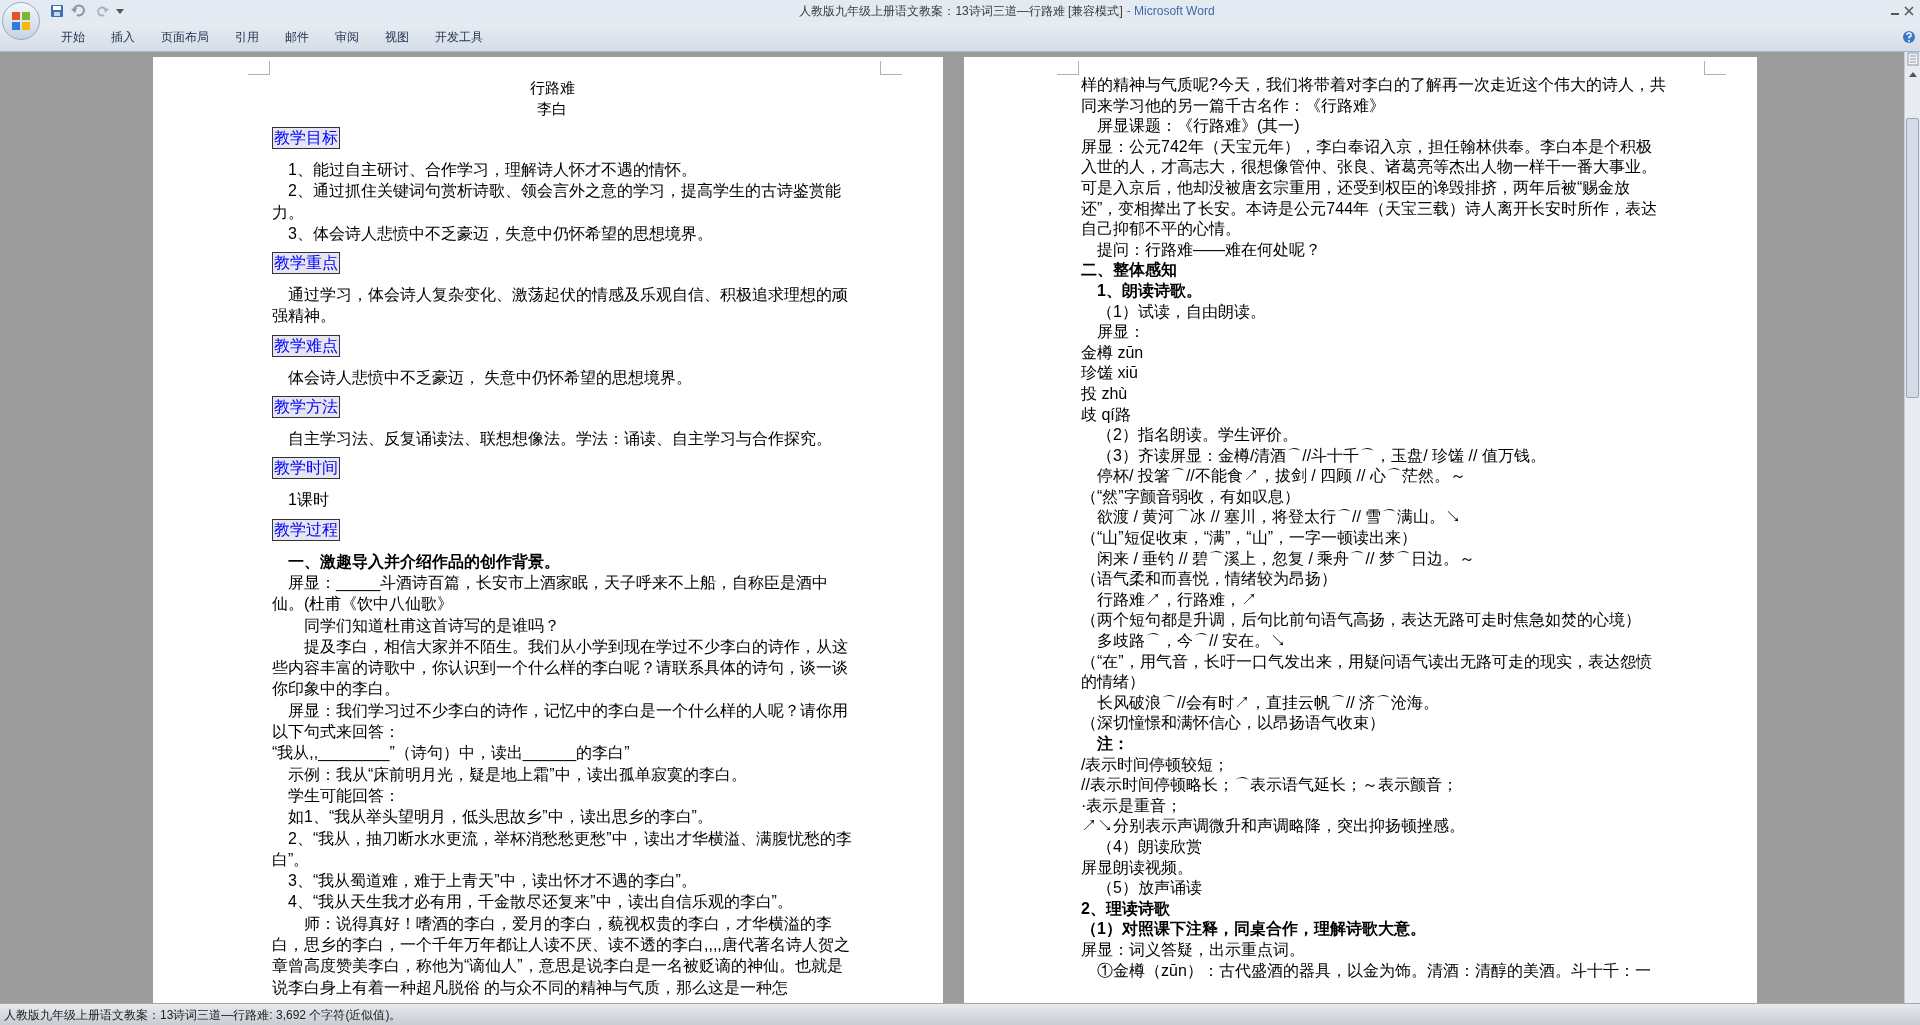 This screenshot has height=1025, width=1920. I want to click on paragraph: 歧 qí路, so click(1106, 414).